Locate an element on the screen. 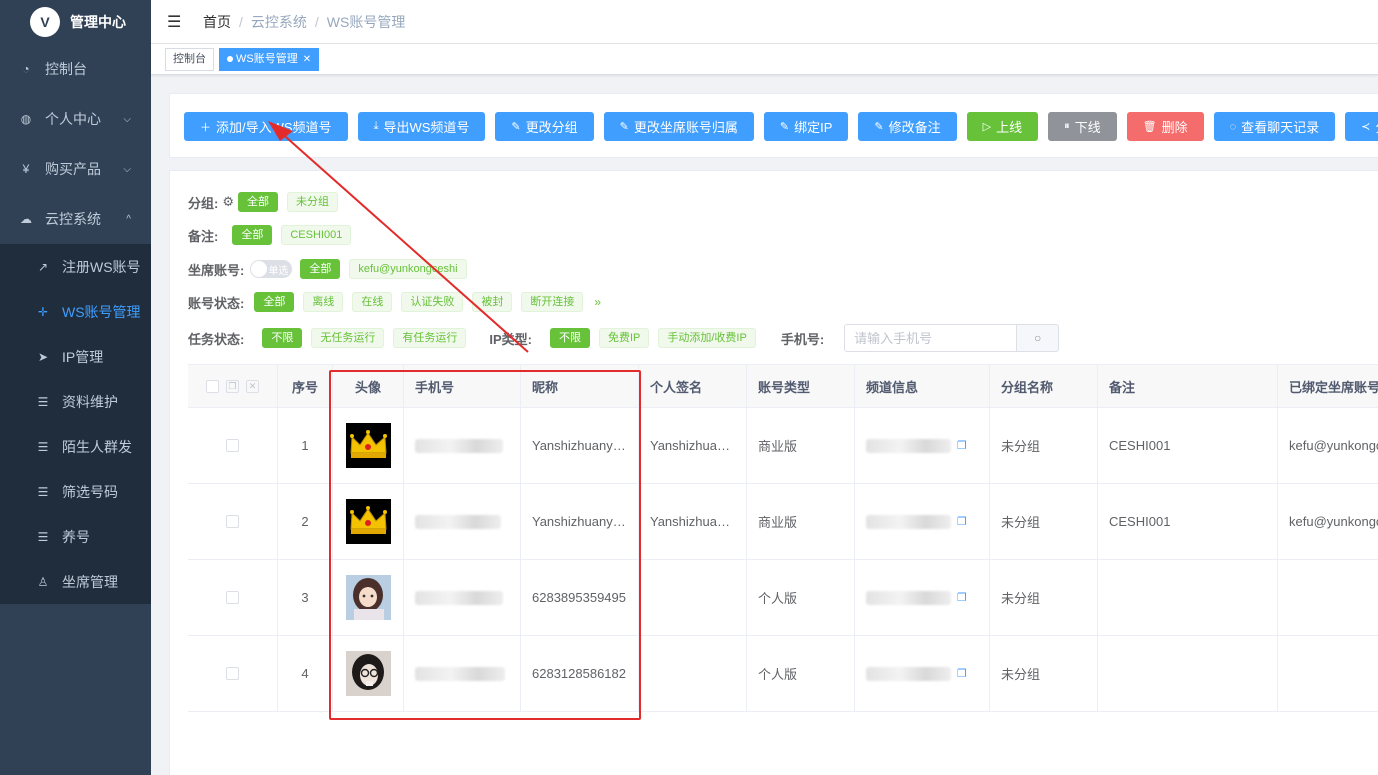  sidebar-item-register-ws: ↗ 注册WS账号 is located at coordinates (75, 266).